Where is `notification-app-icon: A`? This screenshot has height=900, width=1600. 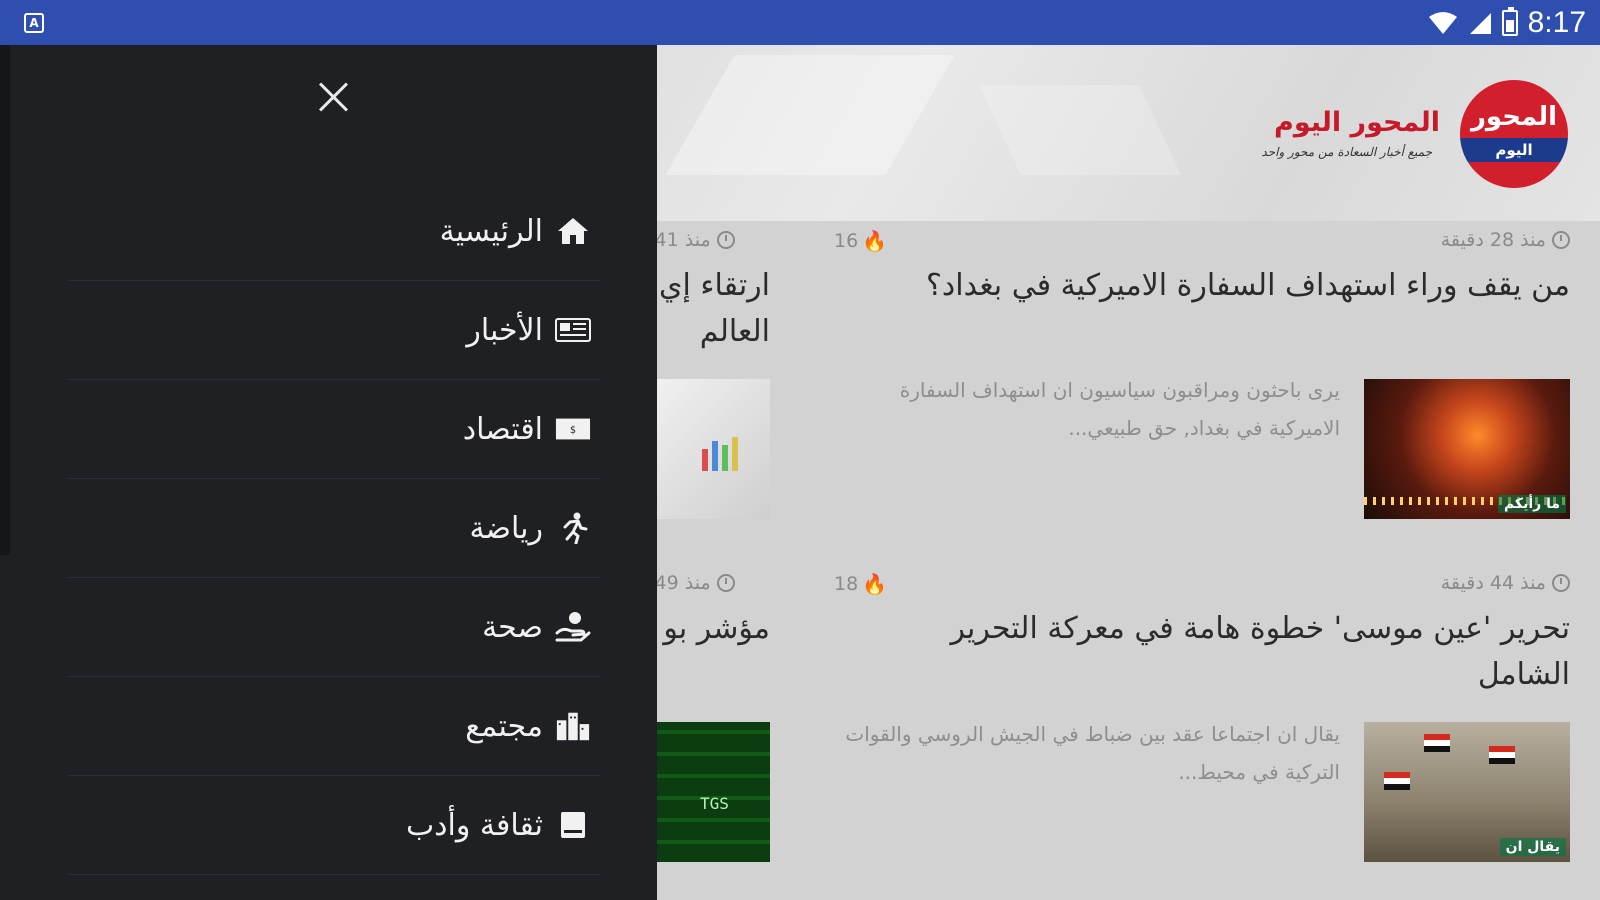 notification-app-icon: A is located at coordinates (34, 23).